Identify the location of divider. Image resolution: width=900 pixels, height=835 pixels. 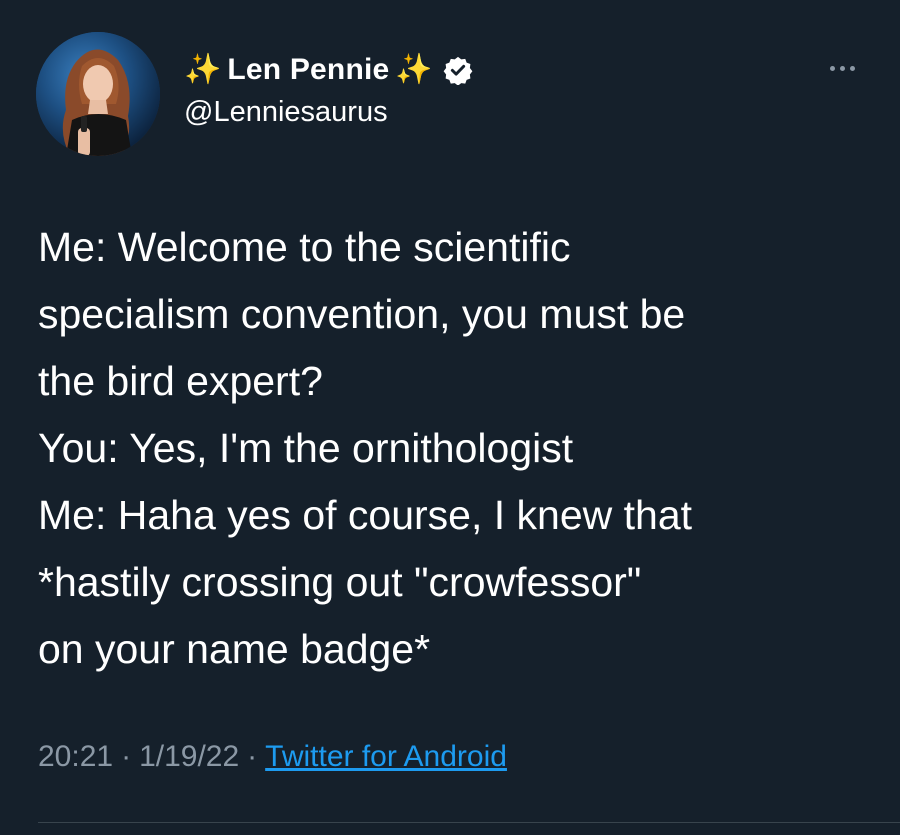
(469, 822).